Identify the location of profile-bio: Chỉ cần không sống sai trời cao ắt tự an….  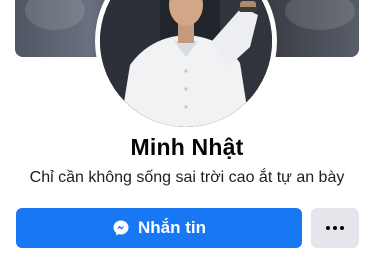
(187, 177).